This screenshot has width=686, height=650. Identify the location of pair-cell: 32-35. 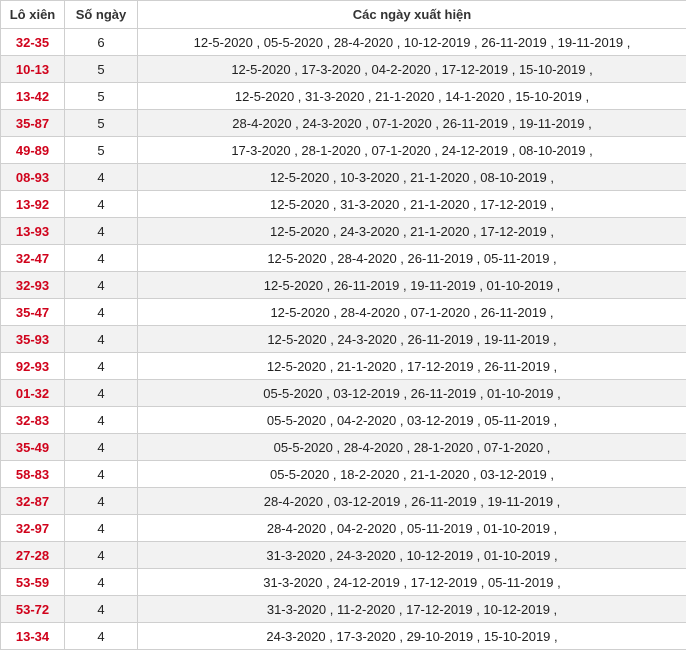
(33, 42).